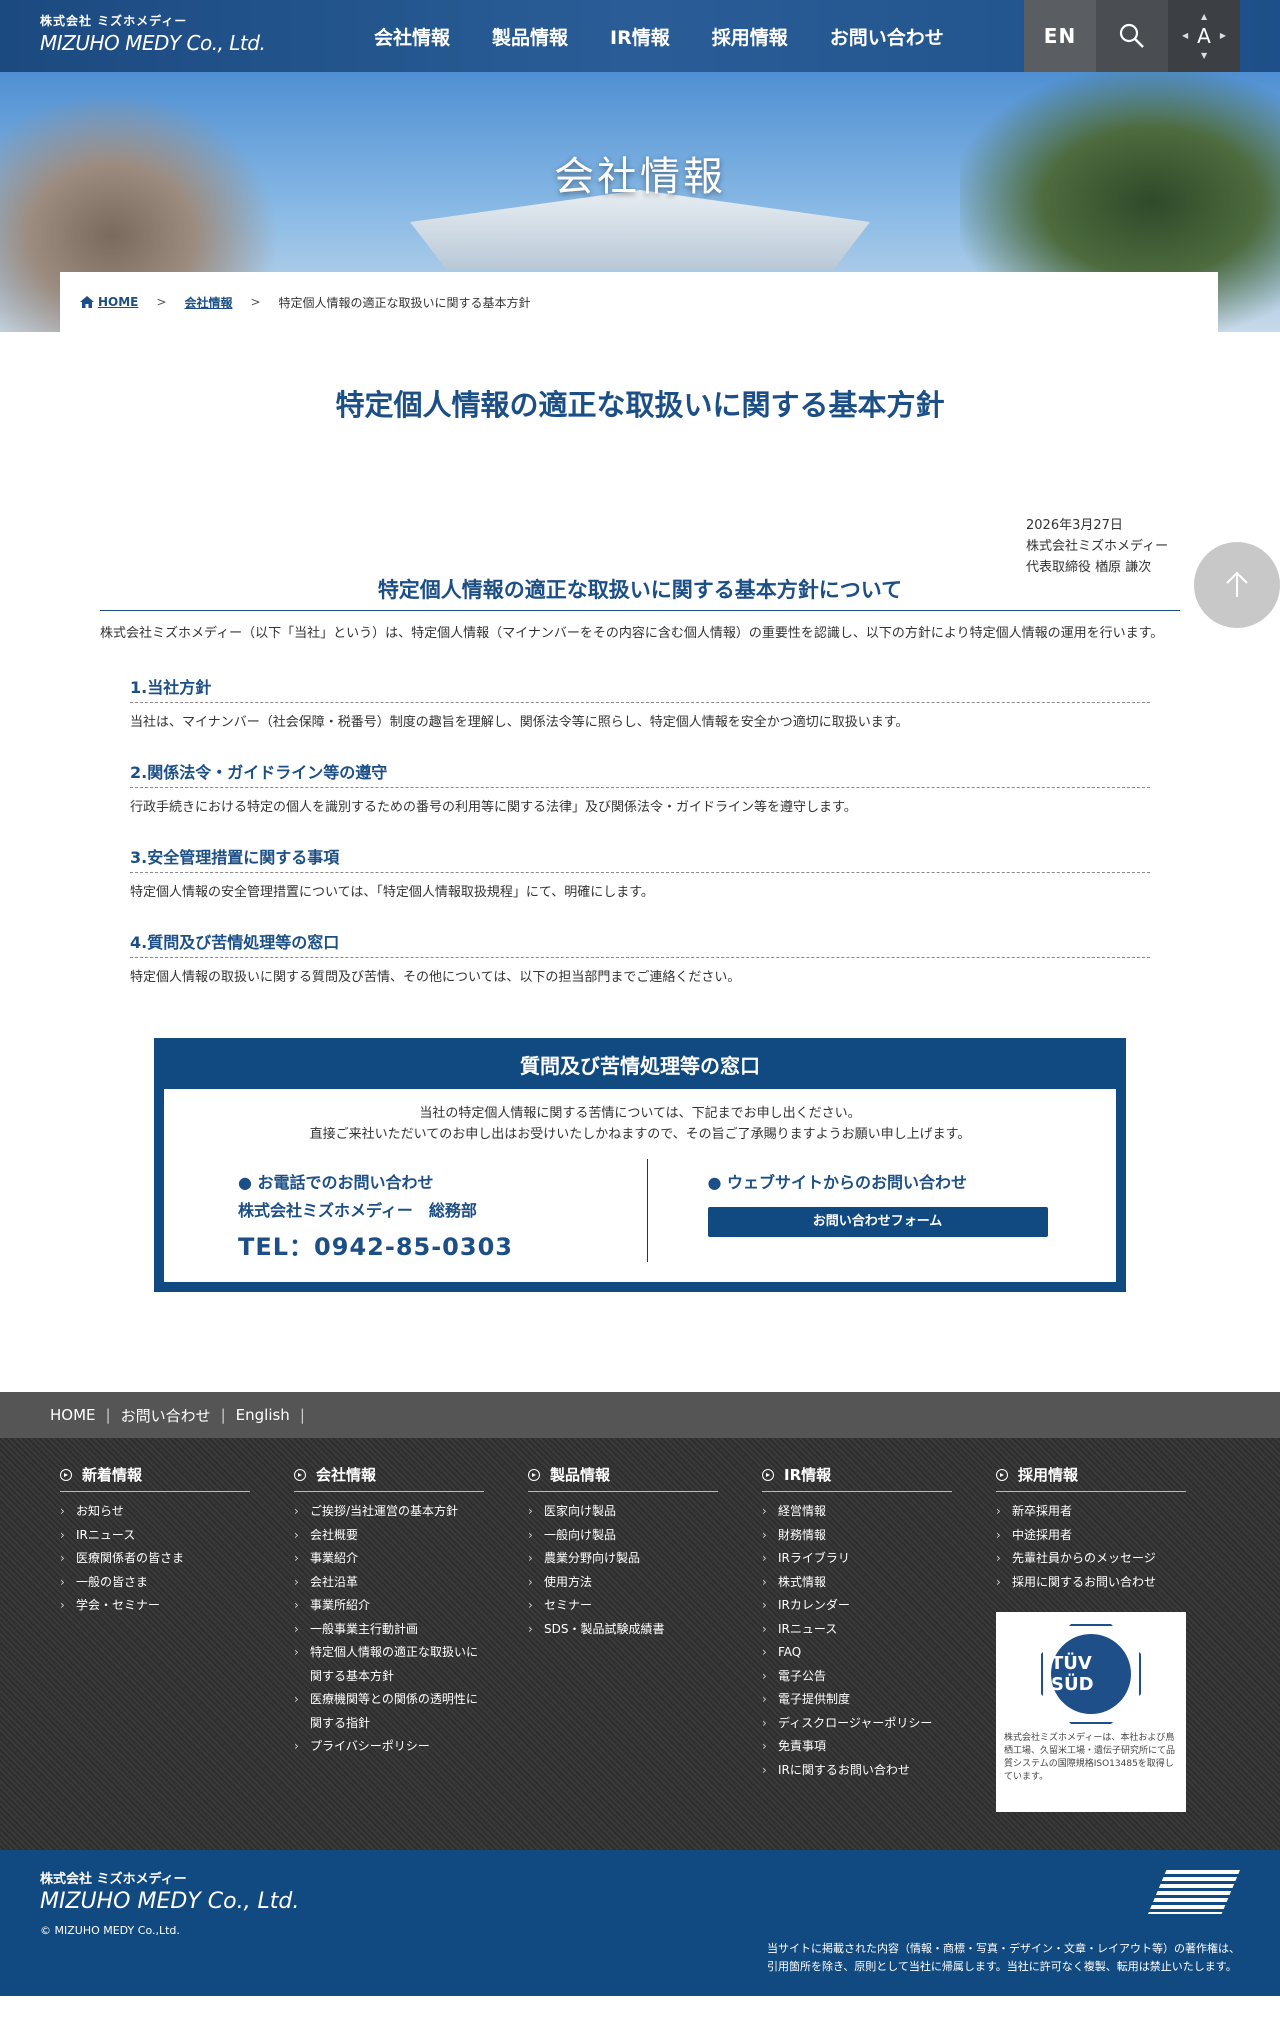 The width and height of the screenshot is (1280, 2044). I want to click on font-size-label: A, so click(1204, 36).